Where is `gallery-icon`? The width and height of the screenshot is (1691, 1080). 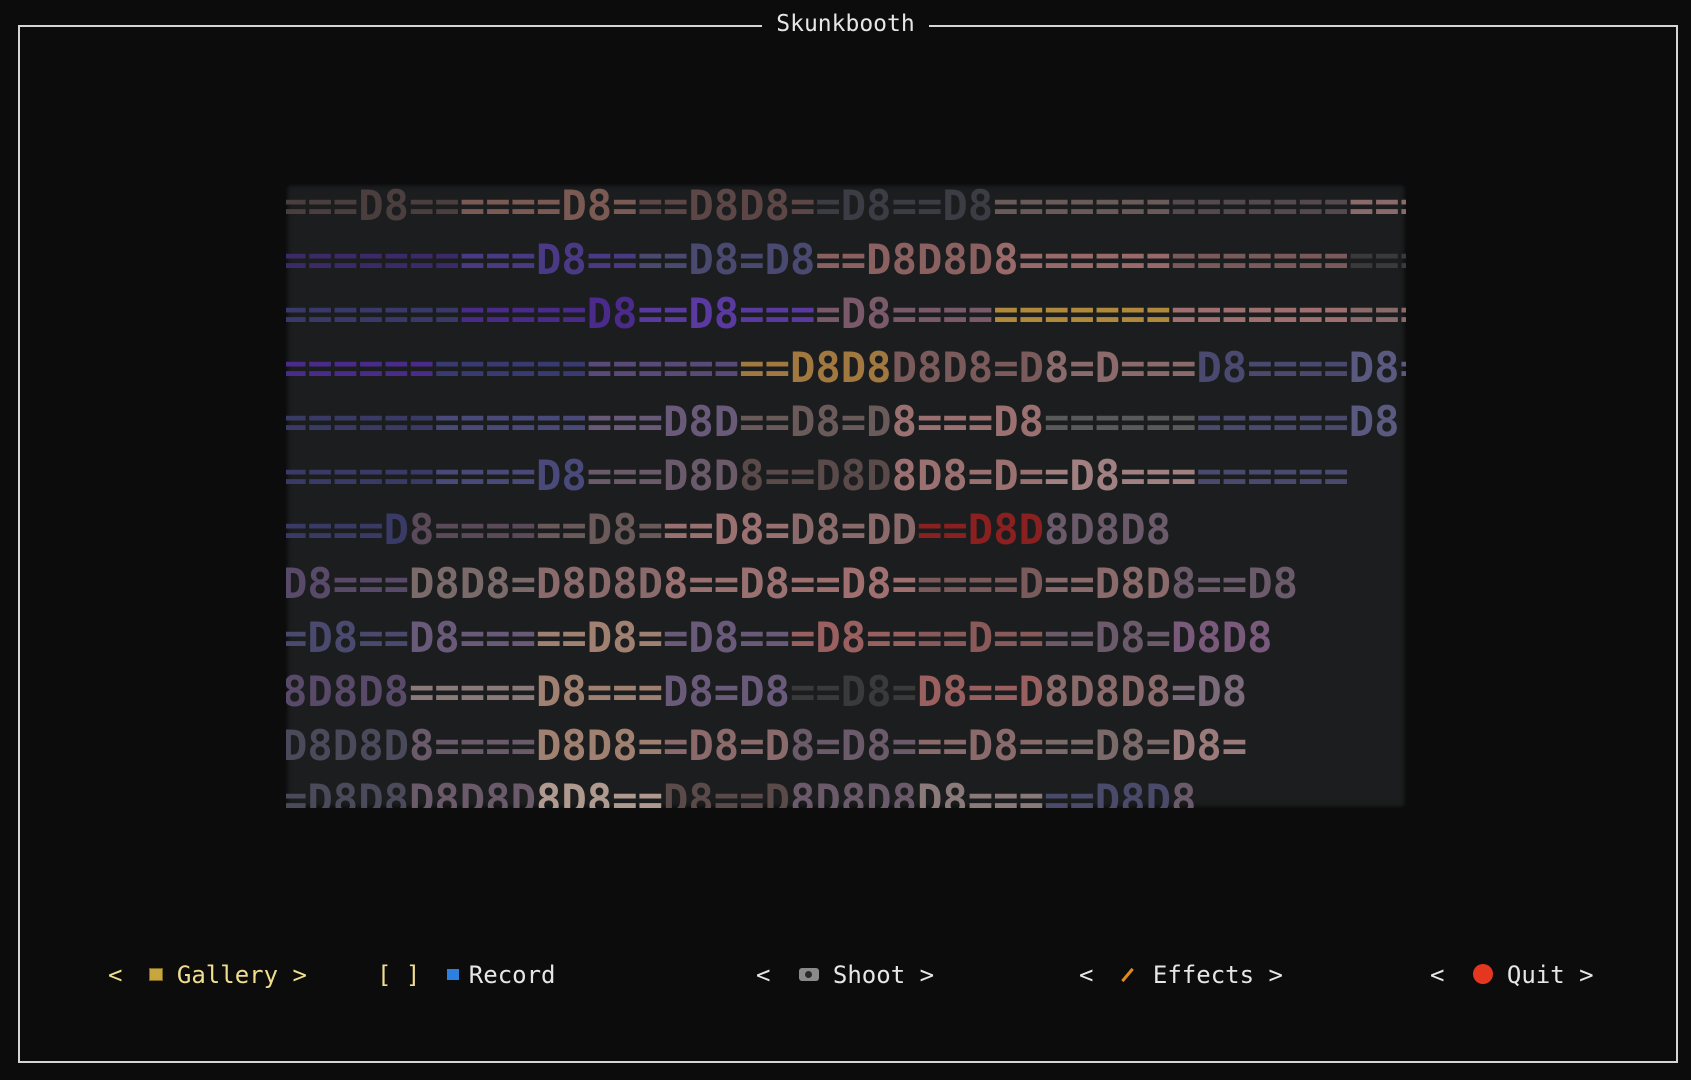
gallery-icon is located at coordinates (155, 974).